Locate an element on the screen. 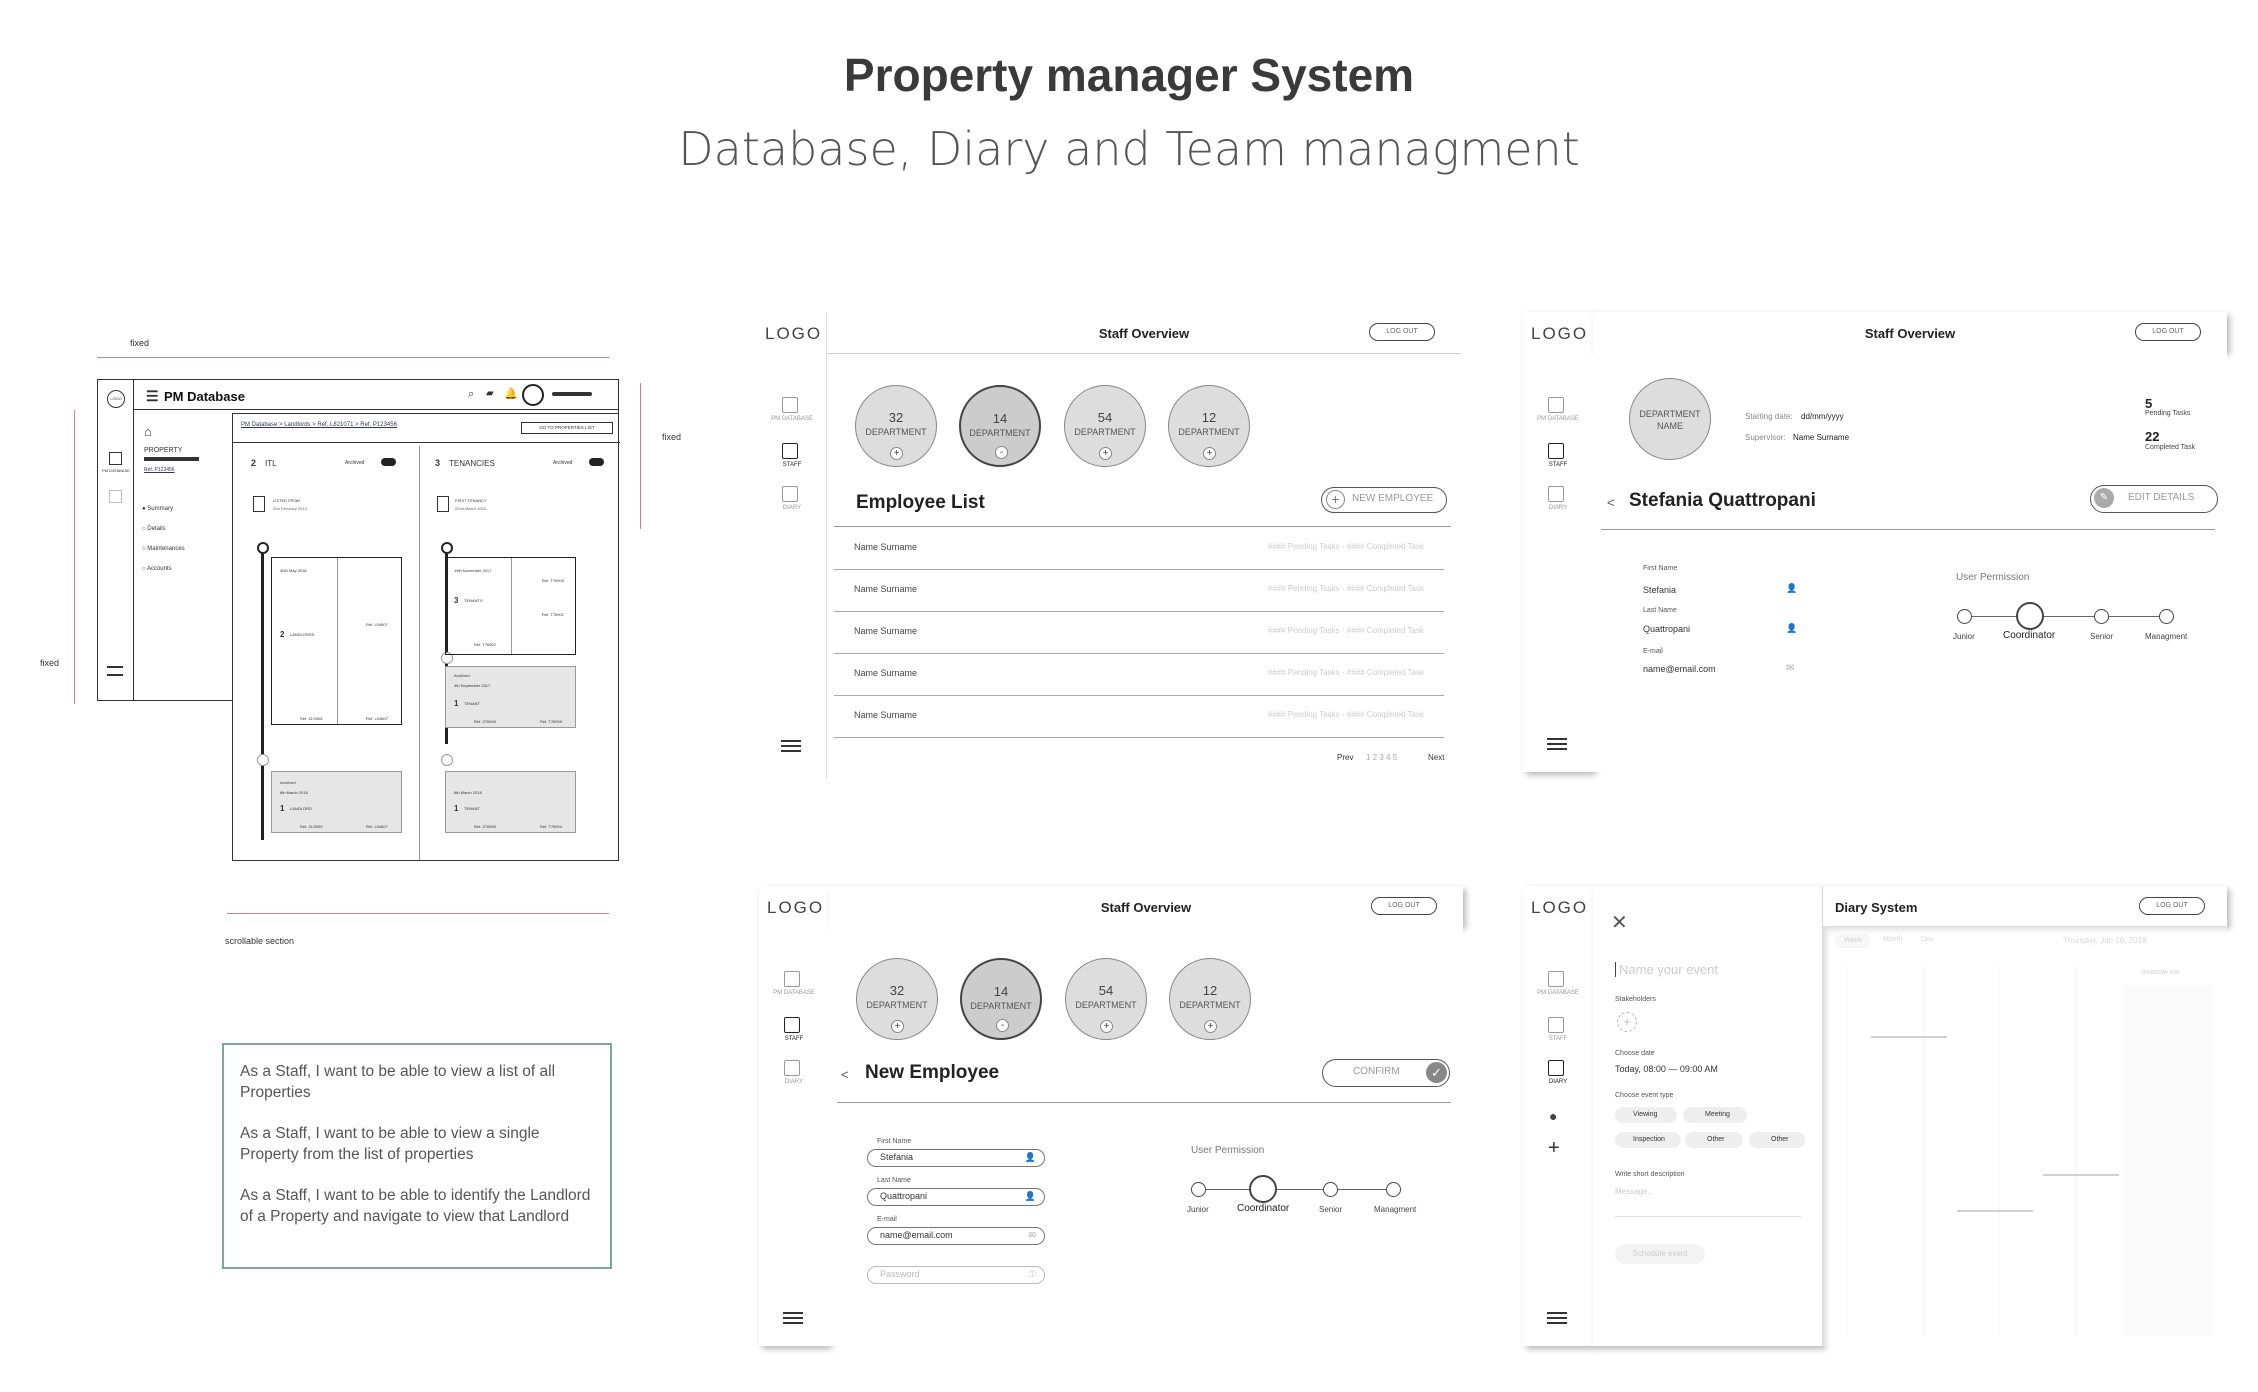  edit-details-button: ✎ EDIT DETAILS is located at coordinates (2154, 499).